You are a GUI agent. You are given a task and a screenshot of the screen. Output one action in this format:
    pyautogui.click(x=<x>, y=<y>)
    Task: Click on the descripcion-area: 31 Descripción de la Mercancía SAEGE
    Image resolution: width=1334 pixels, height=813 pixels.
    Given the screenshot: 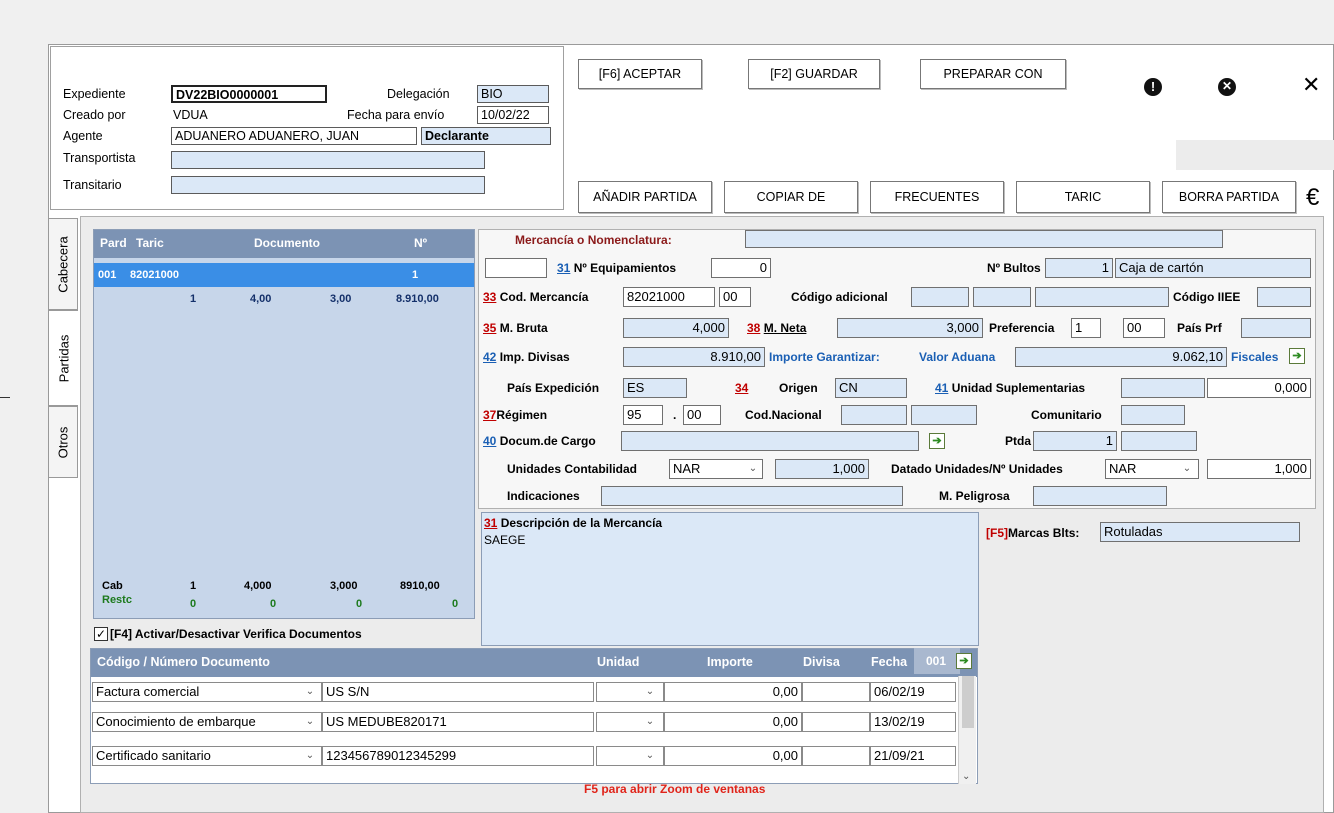 What is the action you would take?
    pyautogui.click(x=730, y=579)
    